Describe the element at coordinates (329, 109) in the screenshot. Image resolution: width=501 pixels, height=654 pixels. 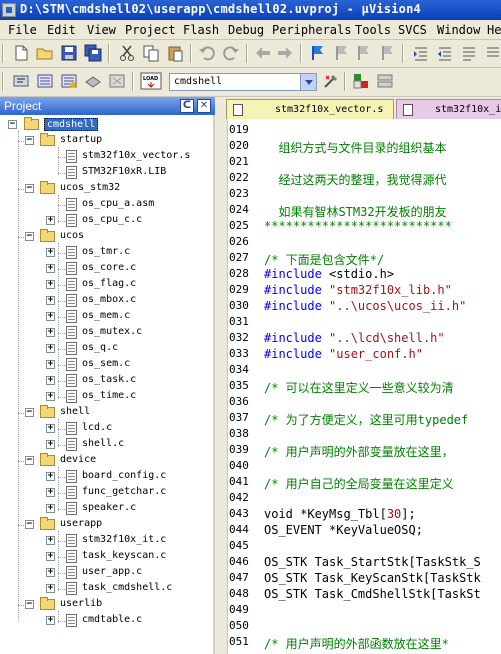
I see `tab-label: stm32f10x_vector.s` at that location.